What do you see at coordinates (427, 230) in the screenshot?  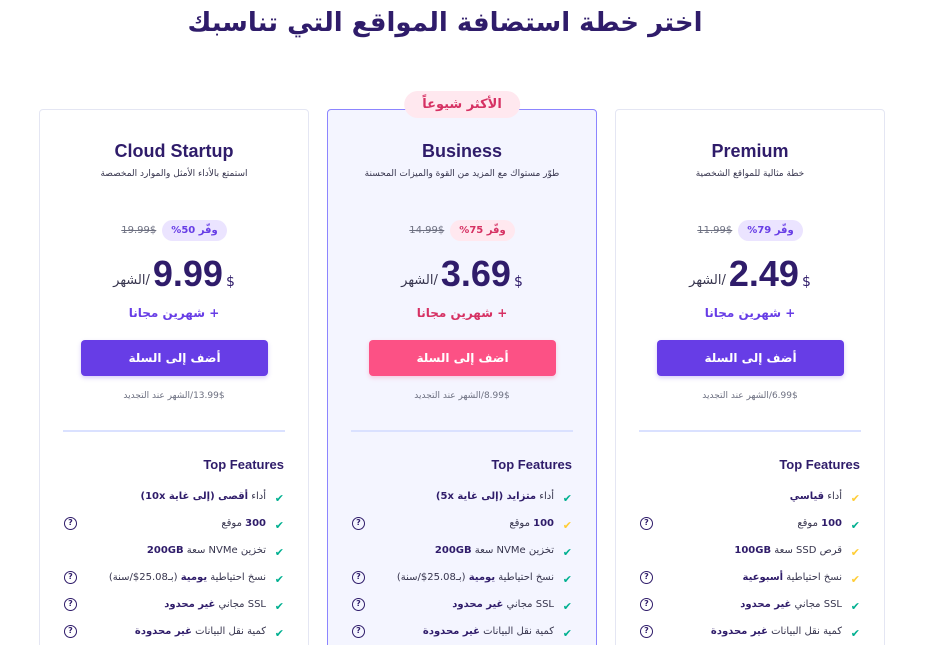 I see `old-price: 14.99$` at bounding box center [427, 230].